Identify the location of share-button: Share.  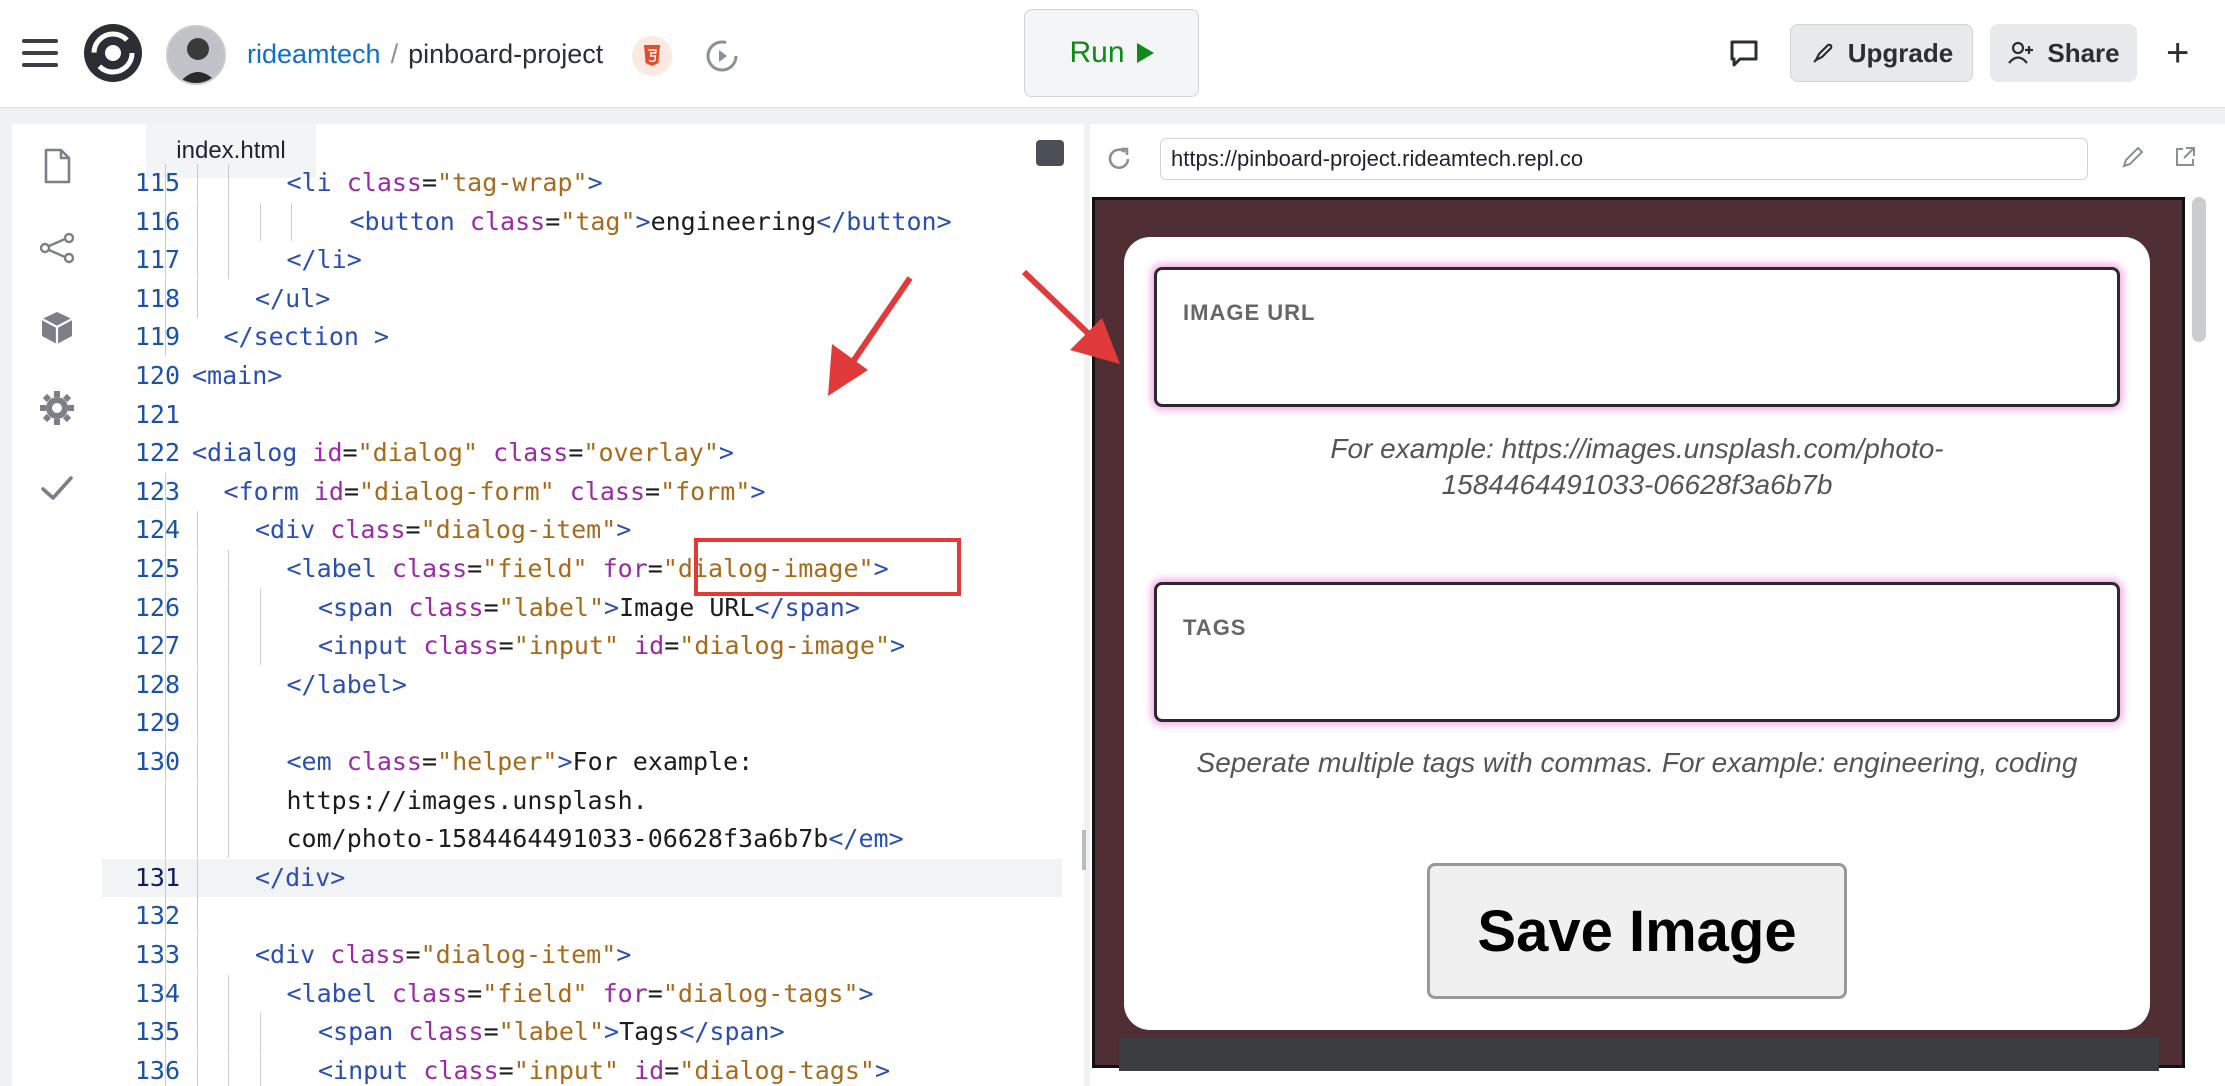
(2063, 53).